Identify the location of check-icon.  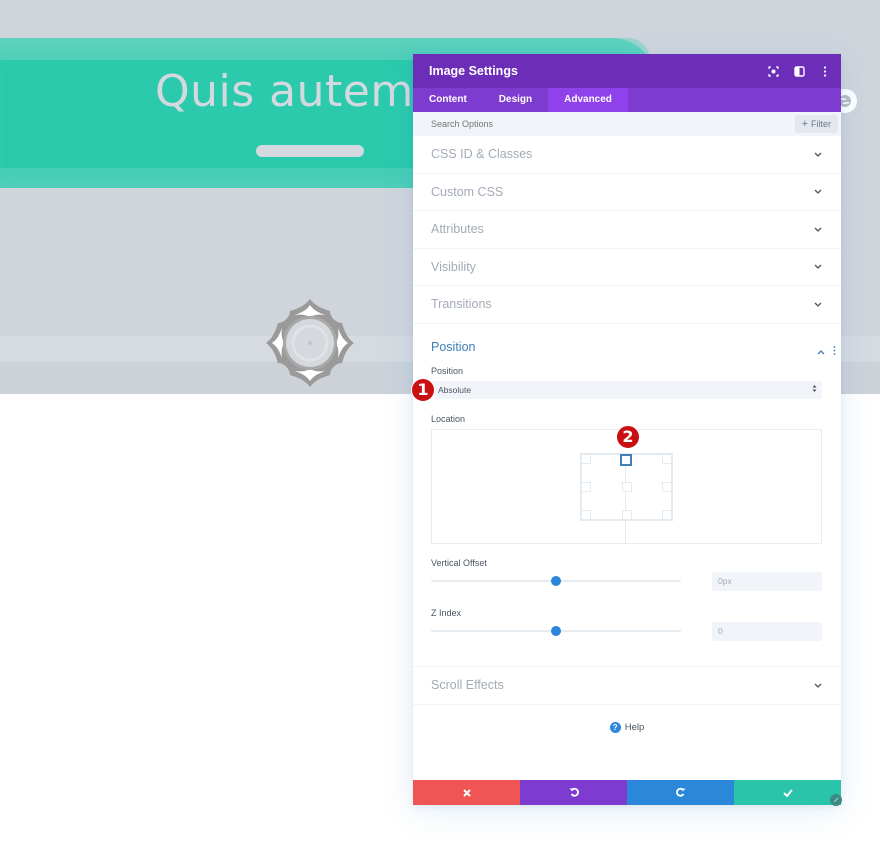
(787, 793).